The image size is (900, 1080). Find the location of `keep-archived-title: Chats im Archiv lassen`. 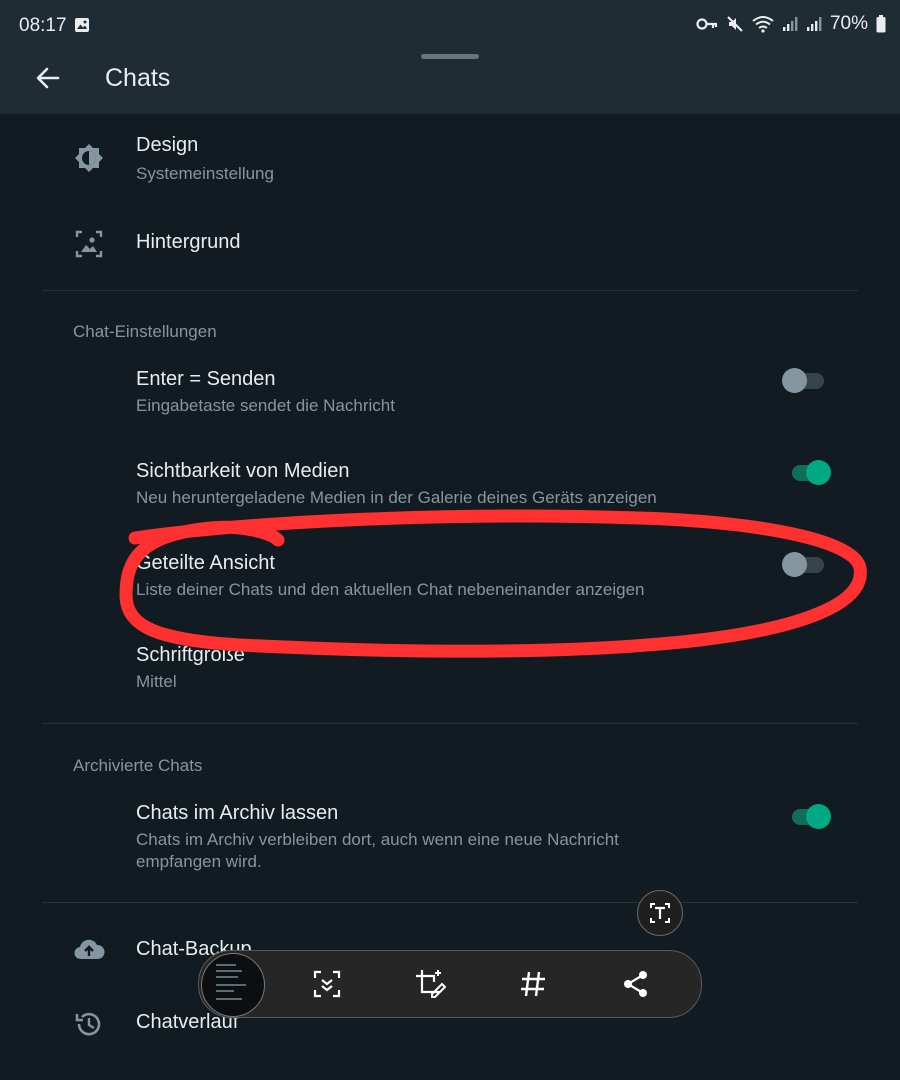

keep-archived-title: Chats im Archiv lassen is located at coordinates (237, 813).